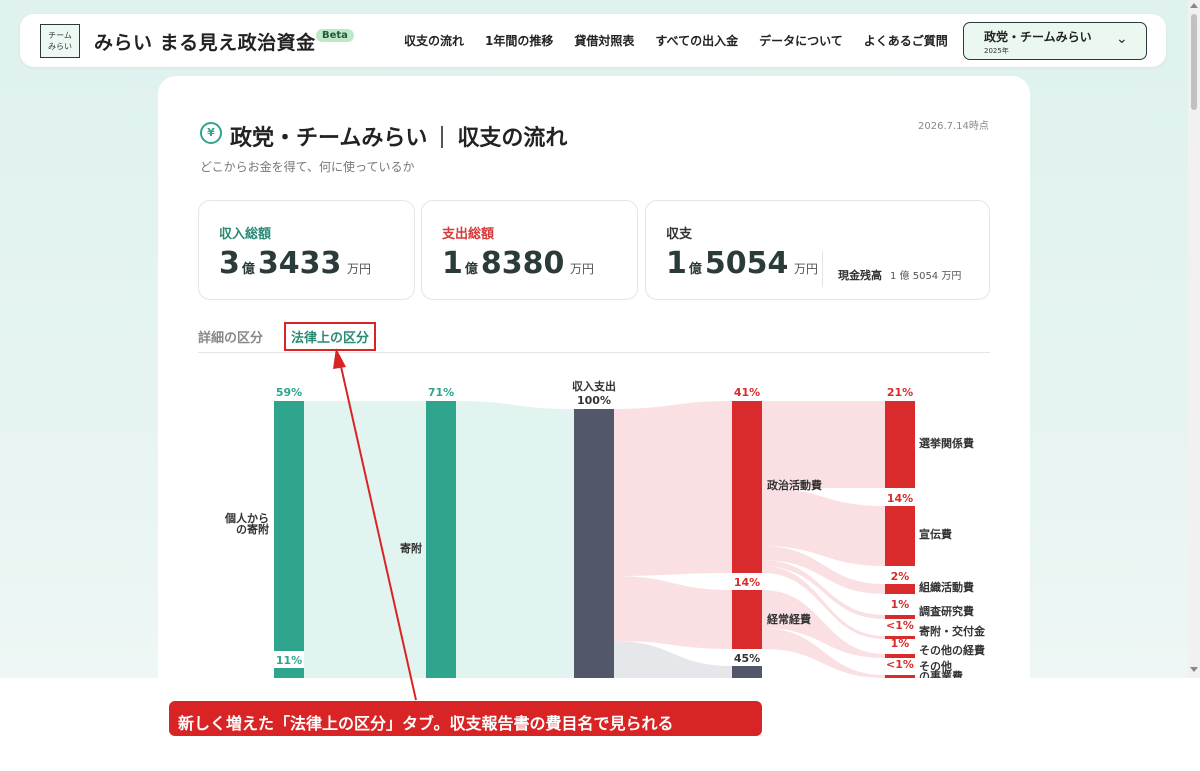 Image resolution: width=1200 pixels, height=771 pixels. What do you see at coordinates (60, 46) in the screenshot?
I see `logo-text-bottom: みらい` at bounding box center [60, 46].